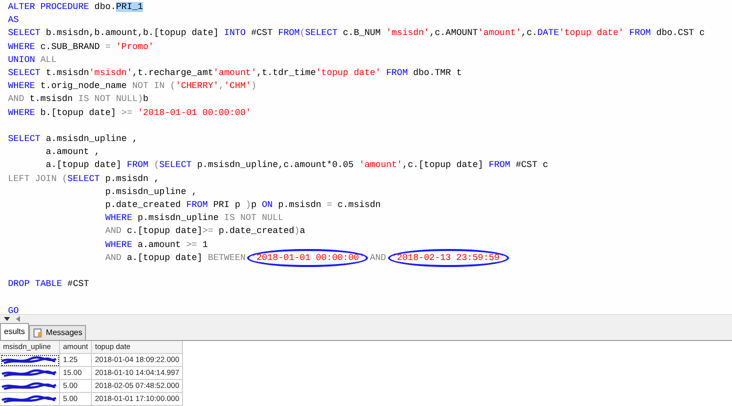  What do you see at coordinates (57, 332) in the screenshot?
I see `results-tab: Messages` at bounding box center [57, 332].